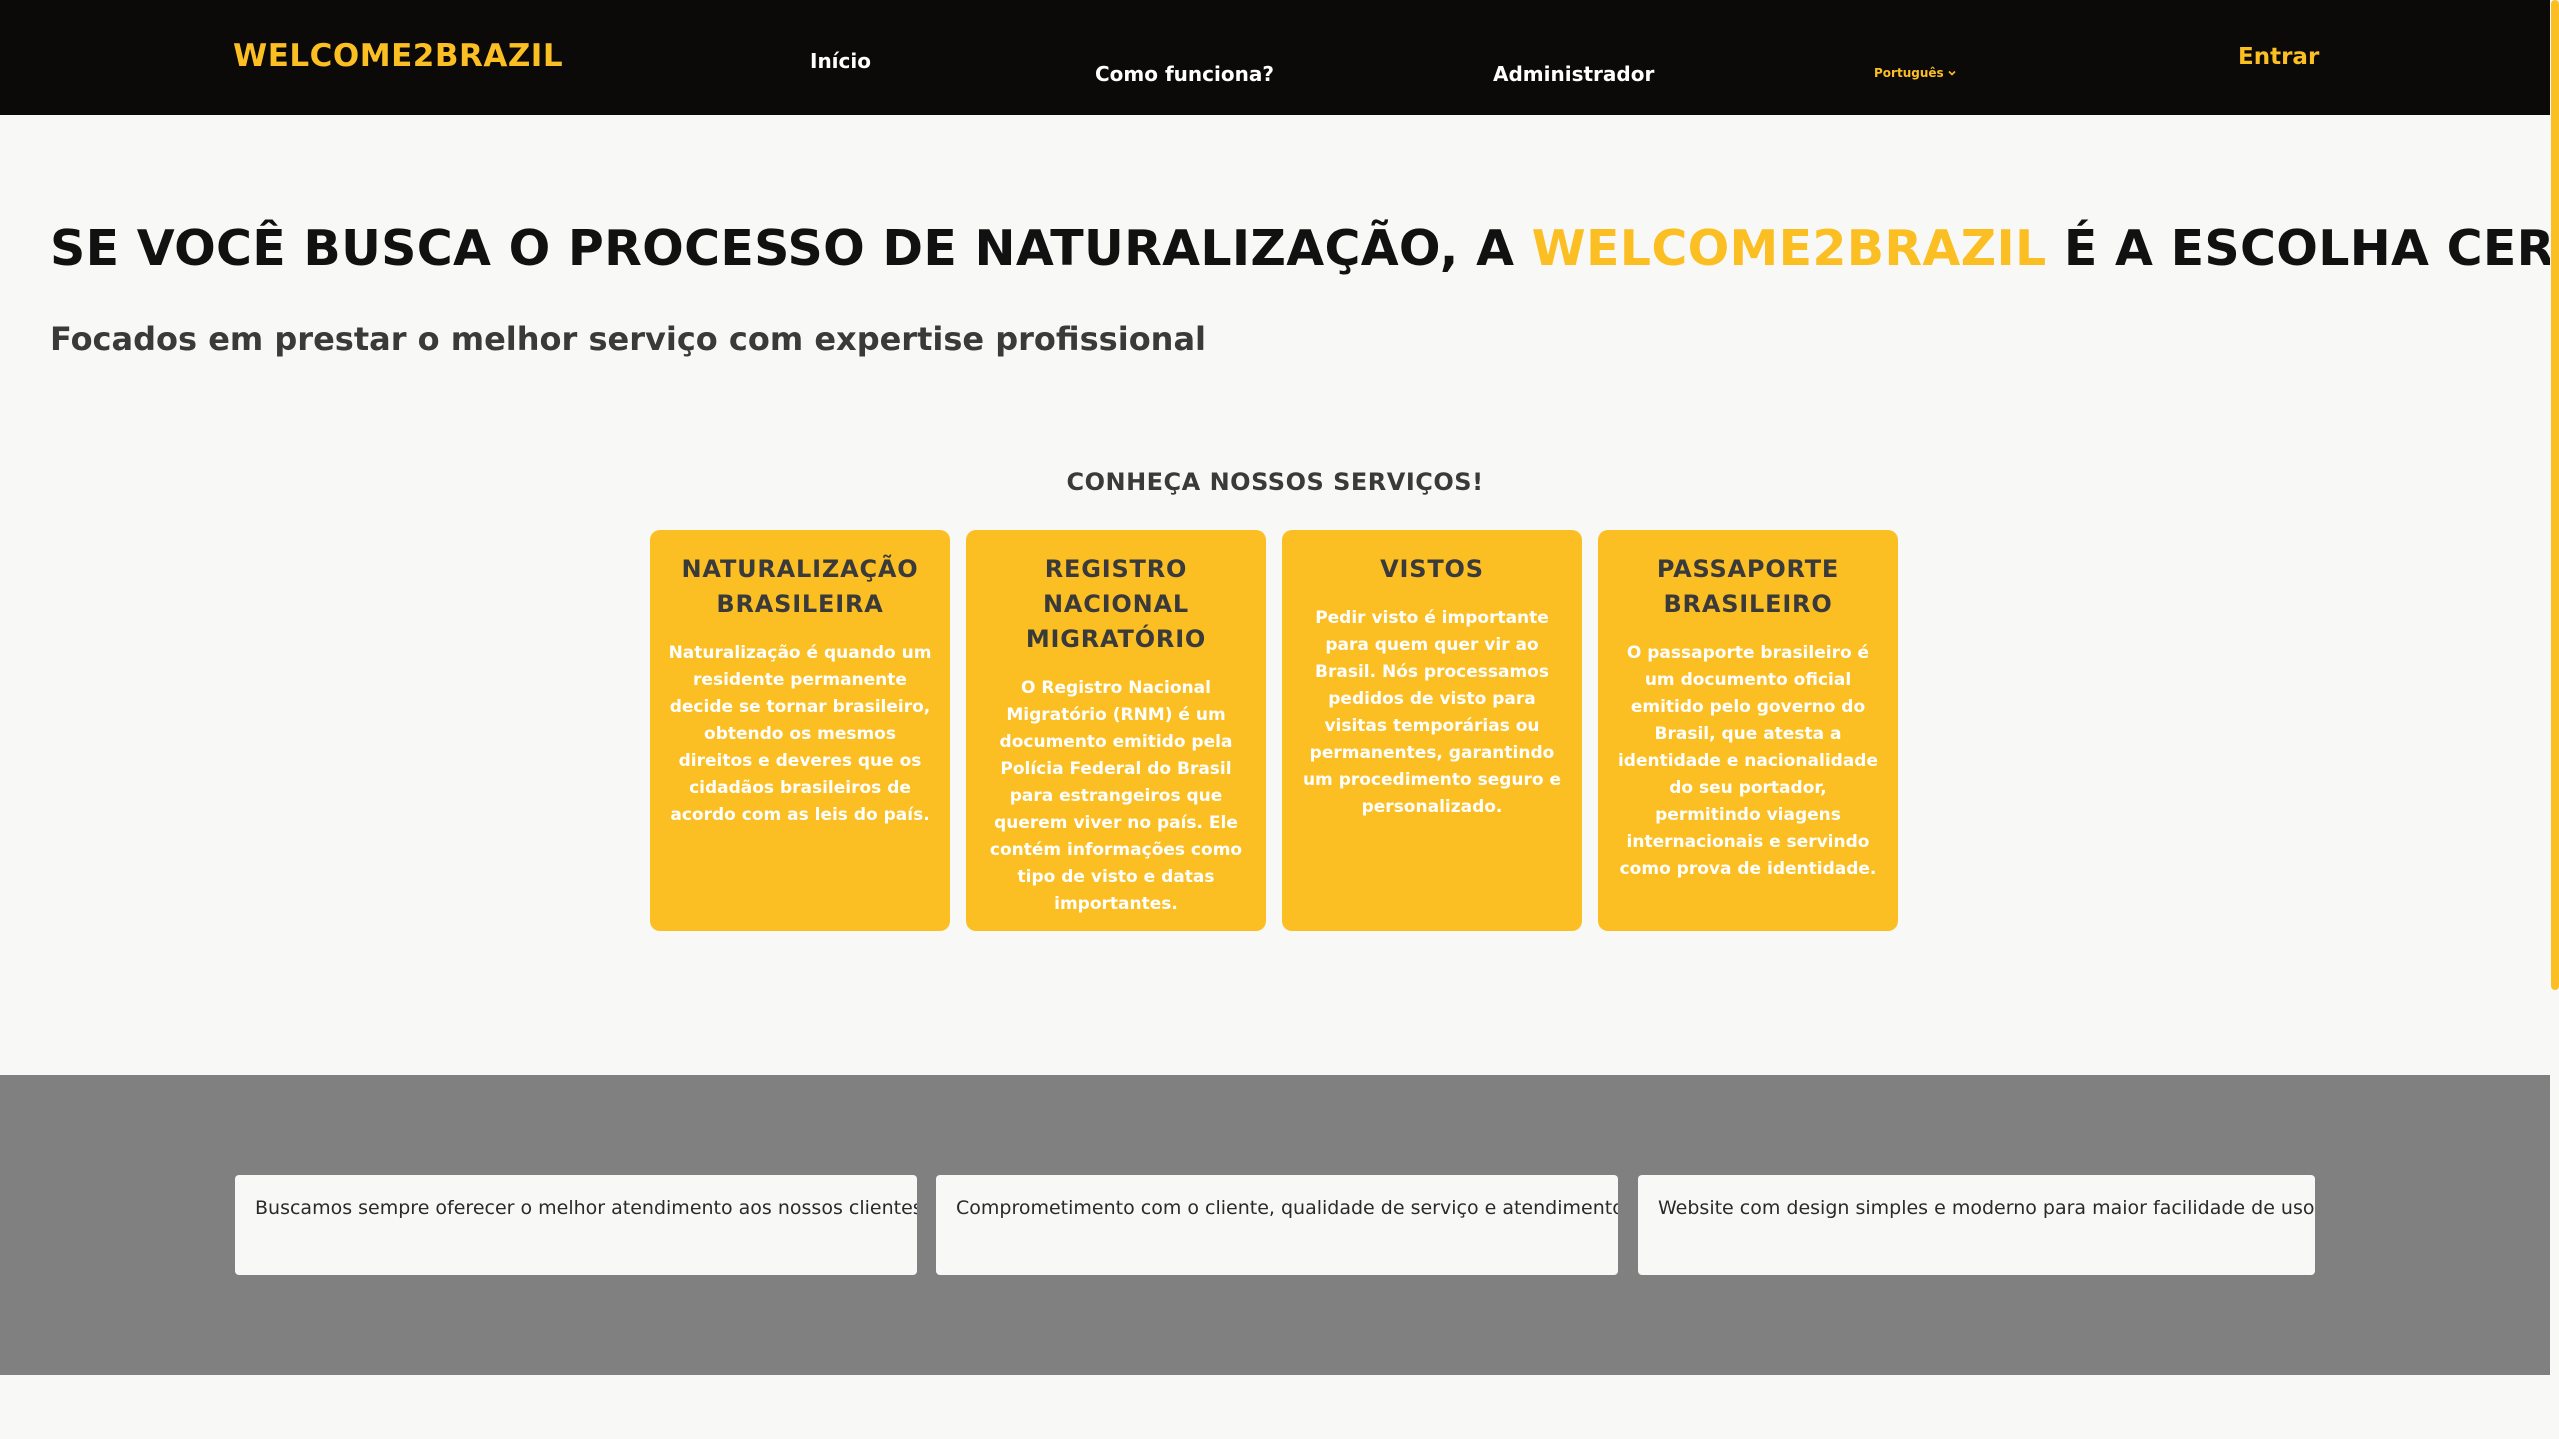 Image resolution: width=2559 pixels, height=1439 pixels. Describe the element at coordinates (398, 56) in the screenshot. I see `site-logo: WELCOME2BRAZIL` at that location.